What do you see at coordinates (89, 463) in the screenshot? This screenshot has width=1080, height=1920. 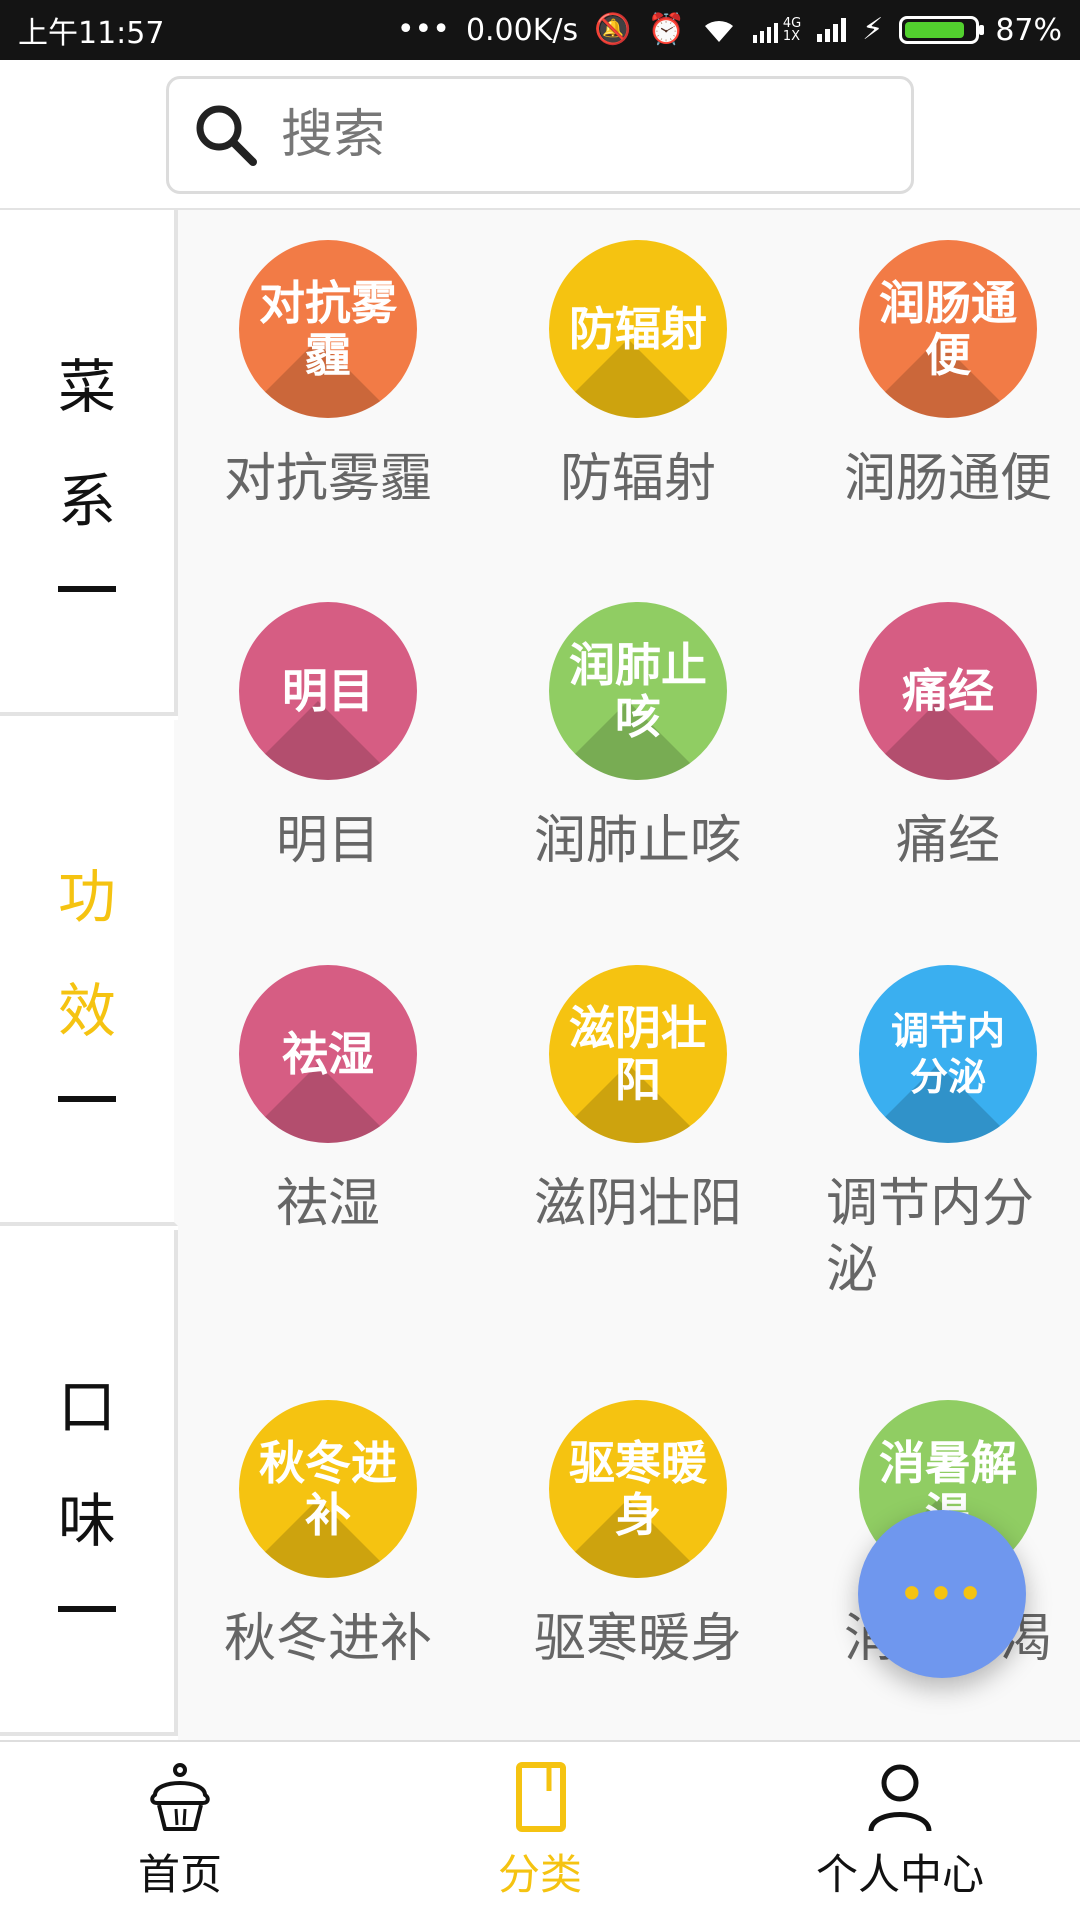 I see `sidebar-tab-cuisine: 菜 系` at bounding box center [89, 463].